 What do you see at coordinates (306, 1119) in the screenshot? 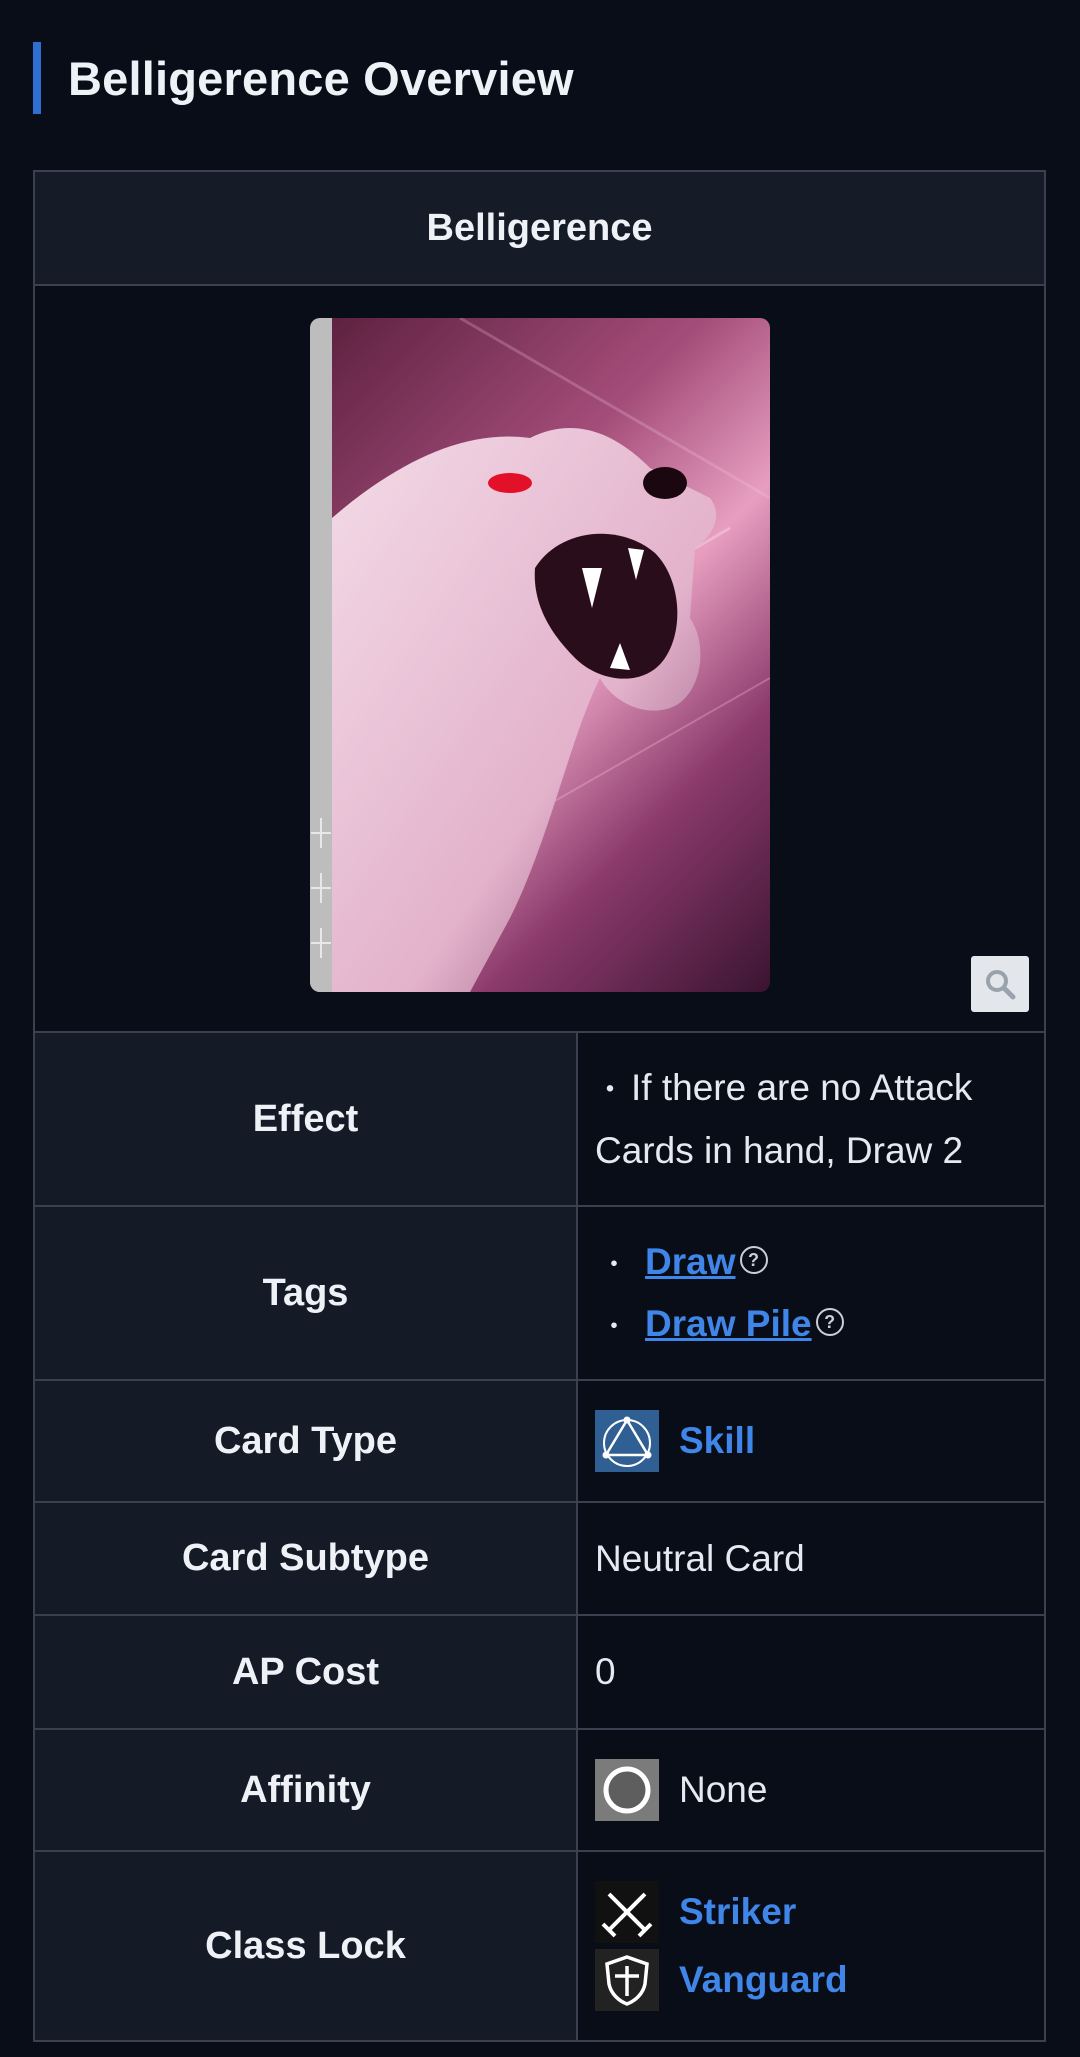
I see `effect-label: Effect` at bounding box center [306, 1119].